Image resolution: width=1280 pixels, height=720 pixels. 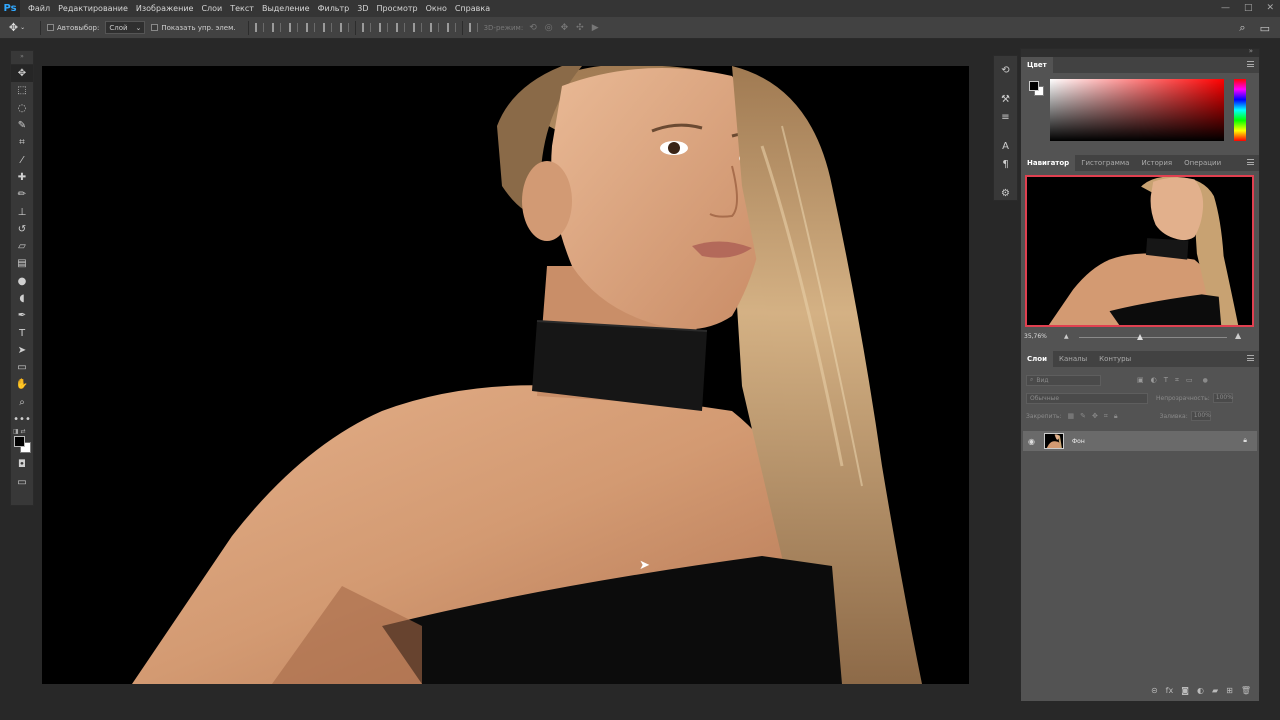 I want to click on layer-search-input: ⌕ Вид, so click(x=1063, y=380).